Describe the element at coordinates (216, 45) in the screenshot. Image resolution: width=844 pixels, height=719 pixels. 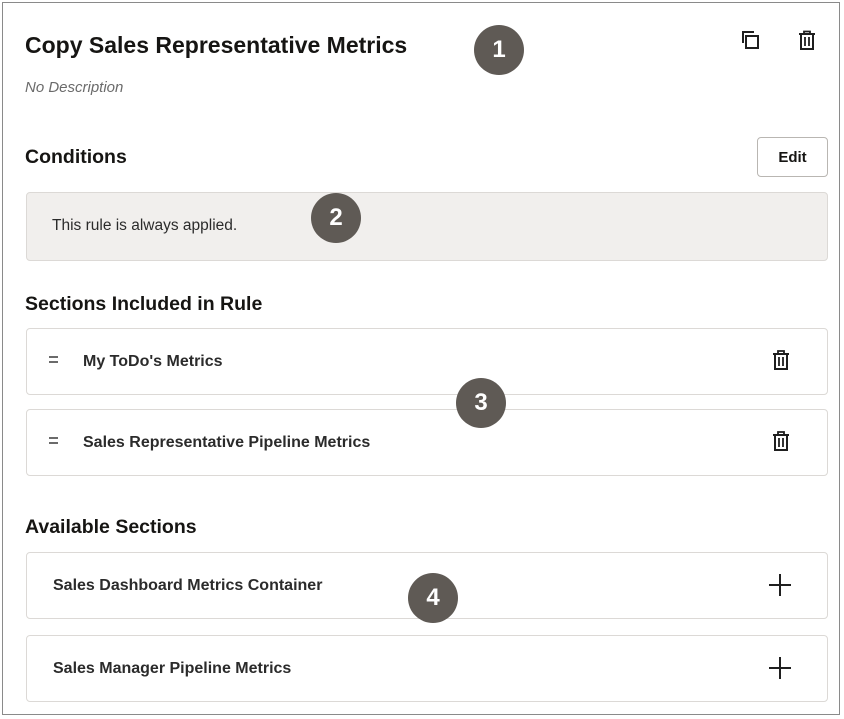
I see `rule-title: Copy Sales Representative Metrics` at that location.